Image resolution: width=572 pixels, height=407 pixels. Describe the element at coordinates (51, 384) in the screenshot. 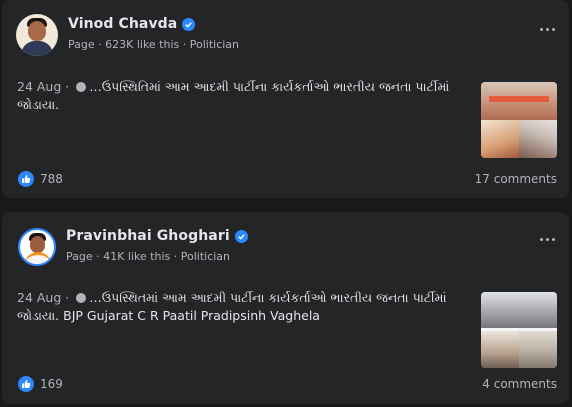

I see `likes-count: 169` at that location.